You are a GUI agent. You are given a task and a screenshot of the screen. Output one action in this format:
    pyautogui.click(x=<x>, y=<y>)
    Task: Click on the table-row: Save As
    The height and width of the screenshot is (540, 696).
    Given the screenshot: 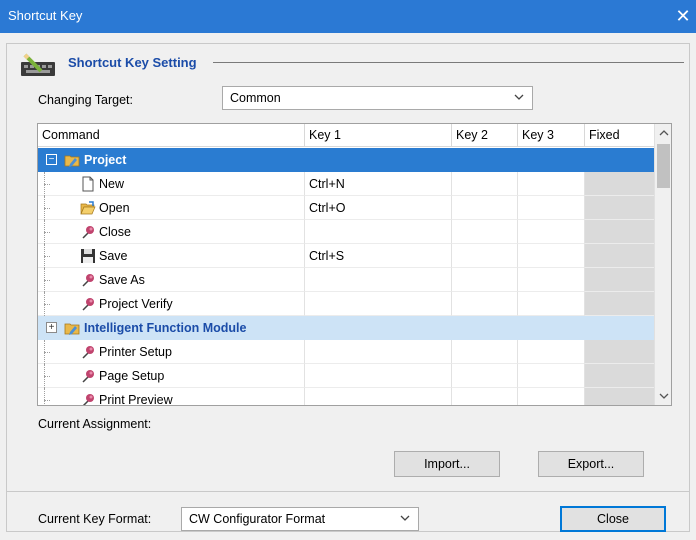 What is the action you would take?
    pyautogui.click(x=346, y=280)
    